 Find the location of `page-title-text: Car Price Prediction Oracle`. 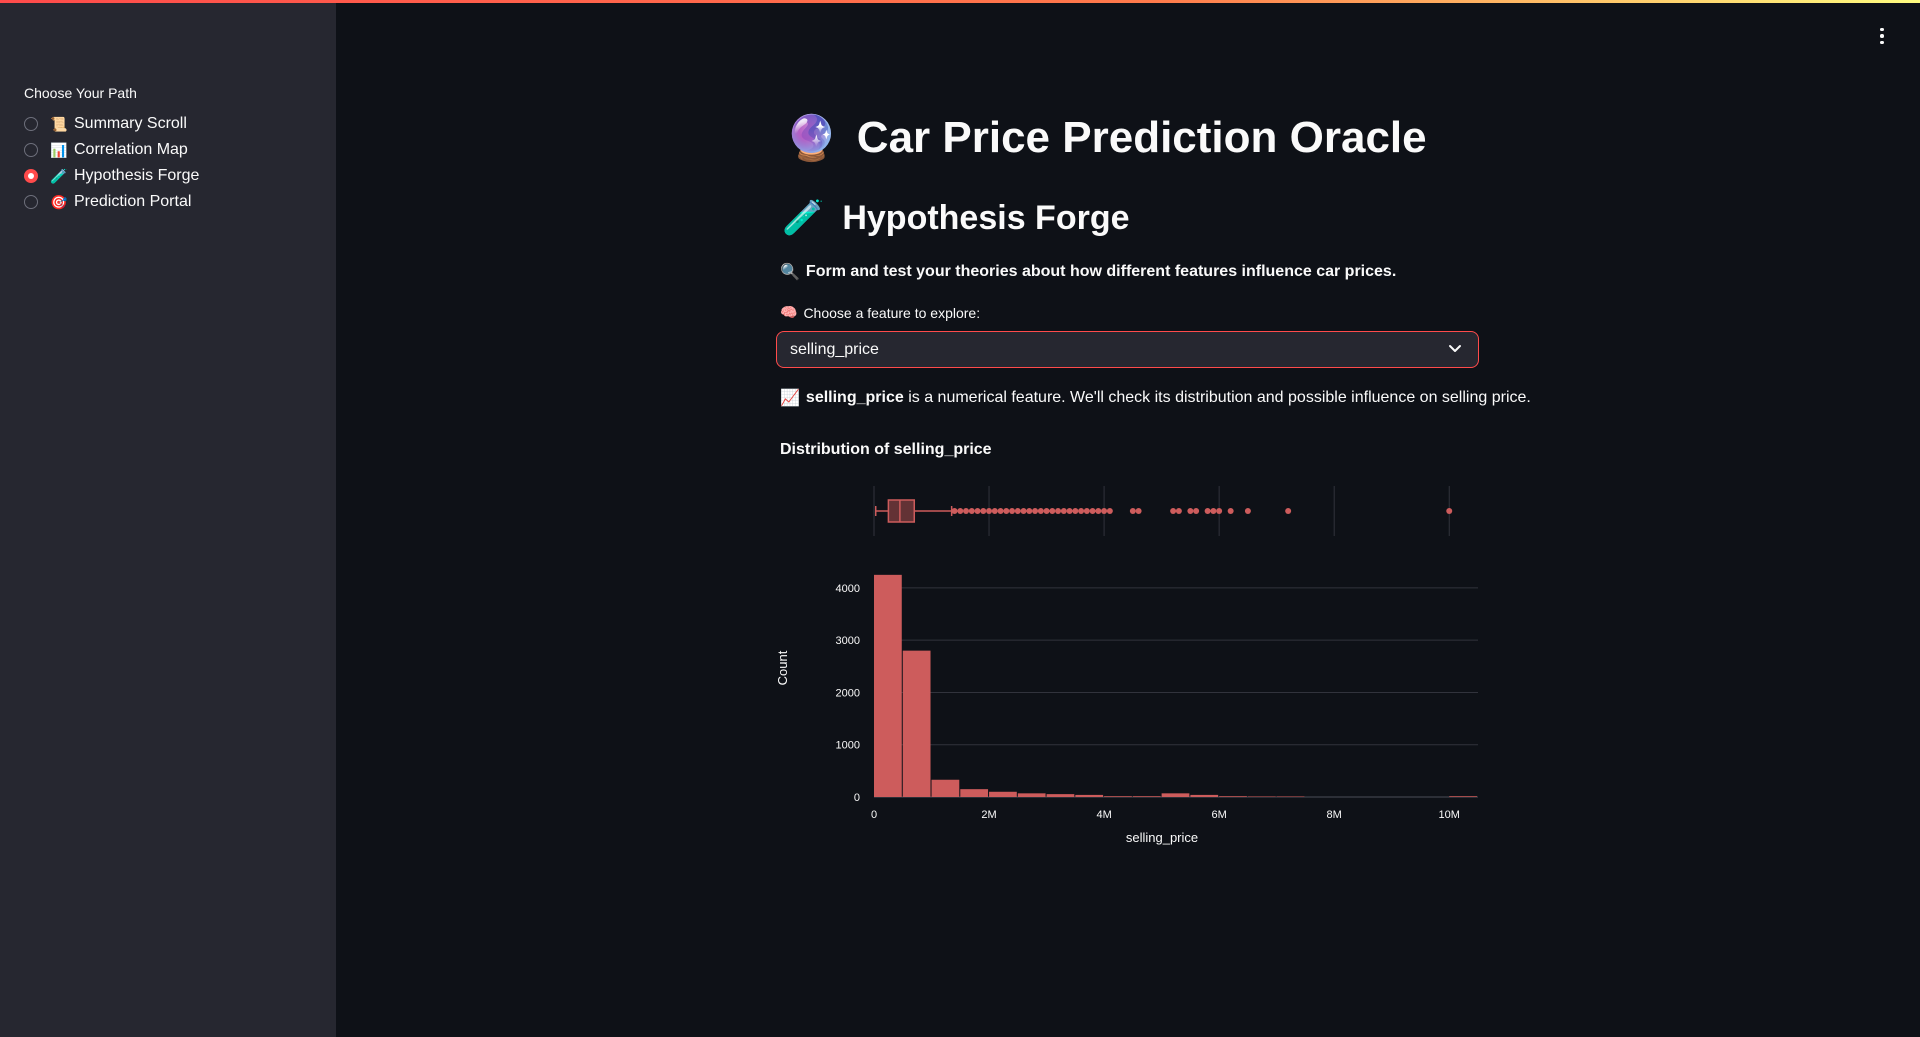

page-title-text: Car Price Prediction Oracle is located at coordinates (1141, 137).